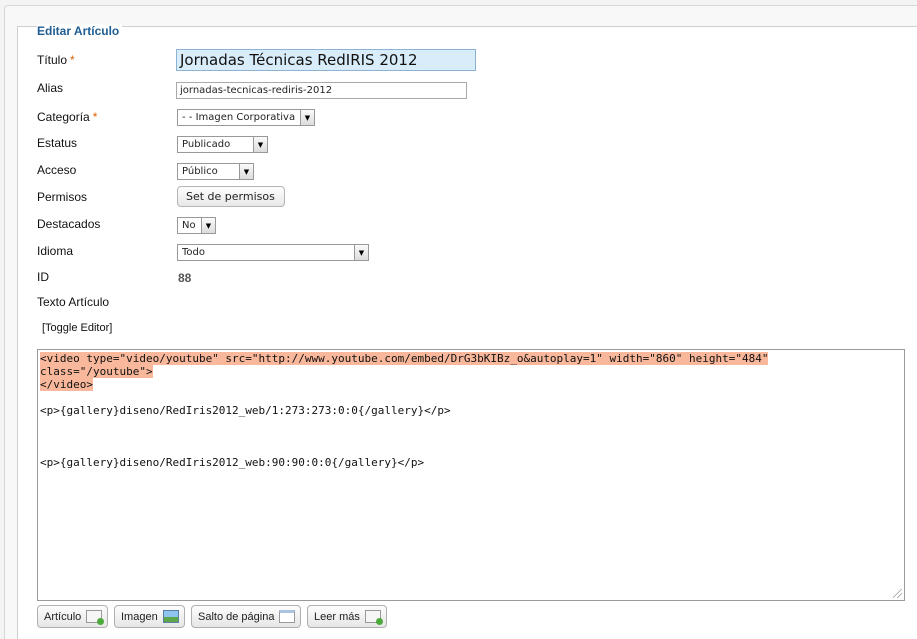 The image size is (917, 639). Describe the element at coordinates (62, 197) in the screenshot. I see `permissions-label: Permisos` at that location.